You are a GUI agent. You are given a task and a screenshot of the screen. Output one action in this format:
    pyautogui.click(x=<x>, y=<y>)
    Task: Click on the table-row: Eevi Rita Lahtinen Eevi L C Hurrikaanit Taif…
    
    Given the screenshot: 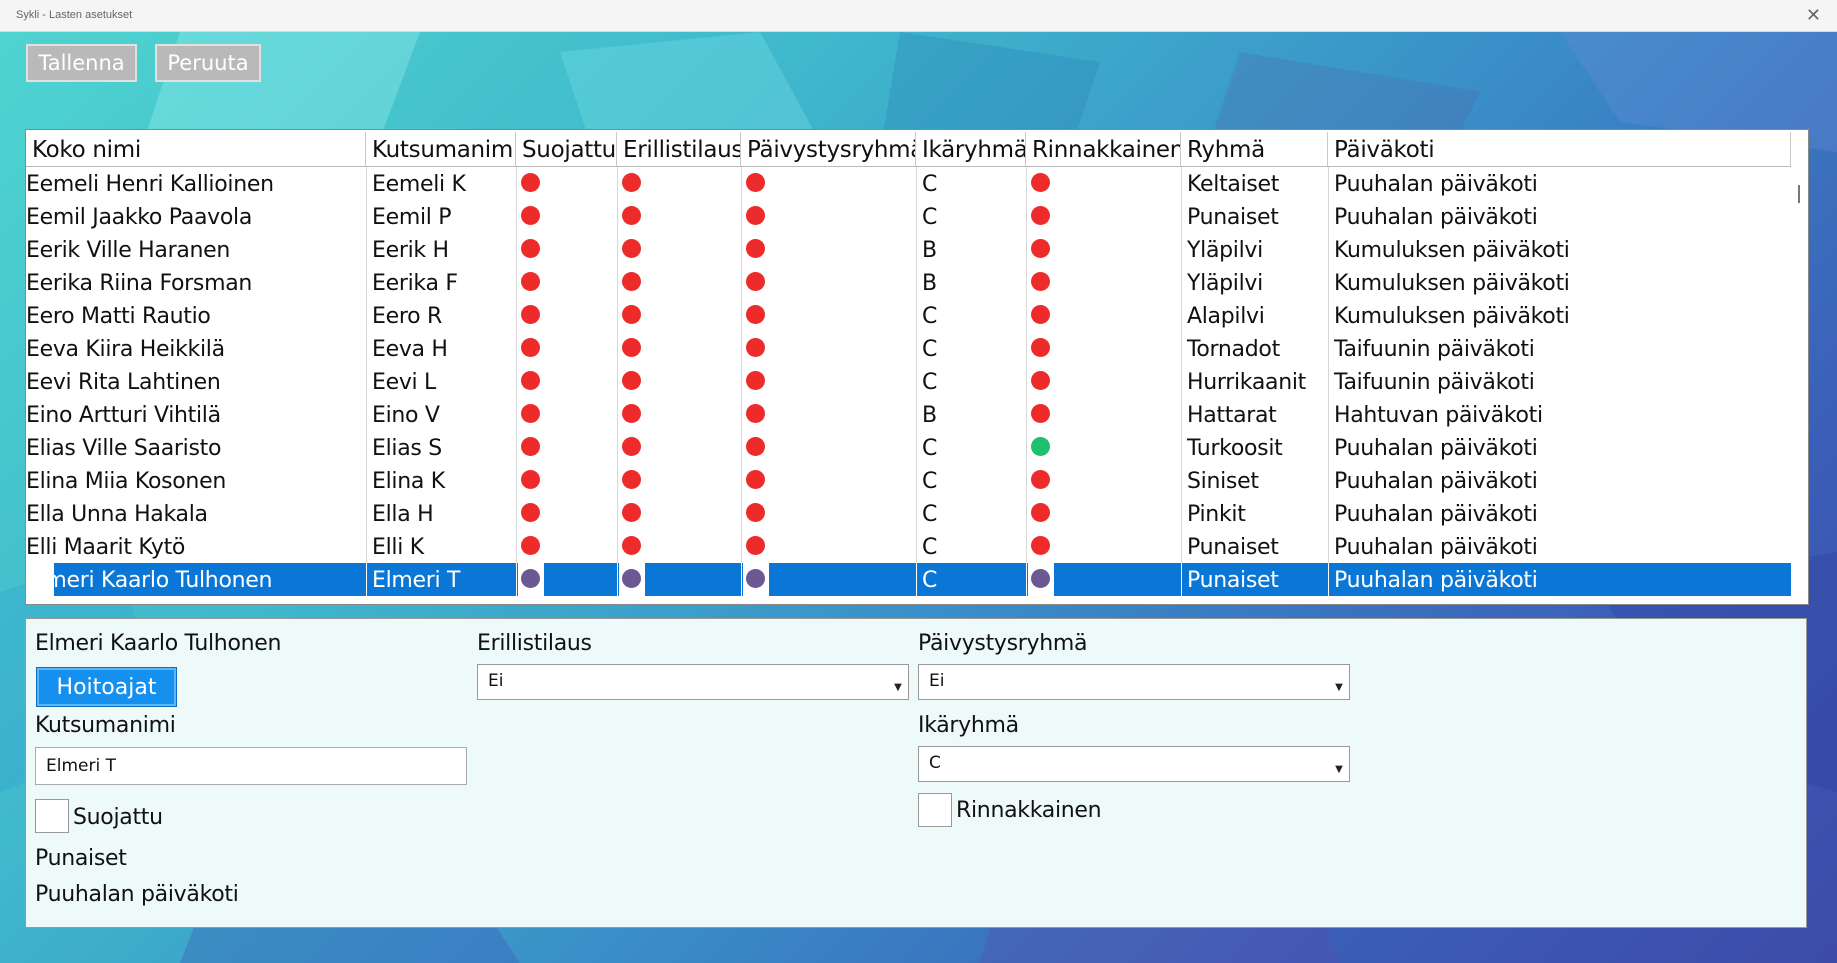 What is the action you would take?
    pyautogui.click(x=908, y=381)
    